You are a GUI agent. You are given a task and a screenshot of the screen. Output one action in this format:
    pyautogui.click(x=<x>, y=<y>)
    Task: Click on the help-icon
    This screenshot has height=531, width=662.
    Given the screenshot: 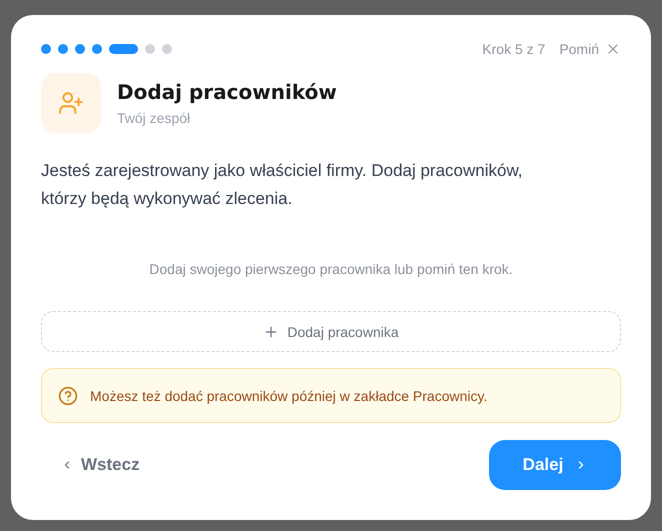 What is the action you would take?
    pyautogui.click(x=68, y=396)
    